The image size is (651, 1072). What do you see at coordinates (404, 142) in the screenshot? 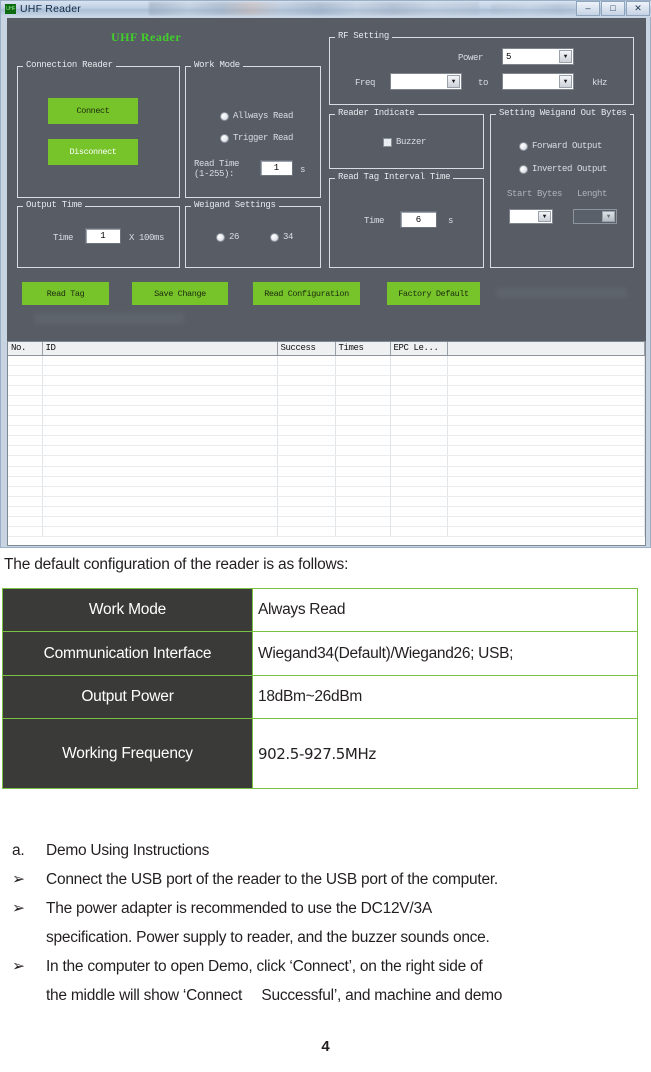
I see `buzzer-checkbox: Buzzer` at bounding box center [404, 142].